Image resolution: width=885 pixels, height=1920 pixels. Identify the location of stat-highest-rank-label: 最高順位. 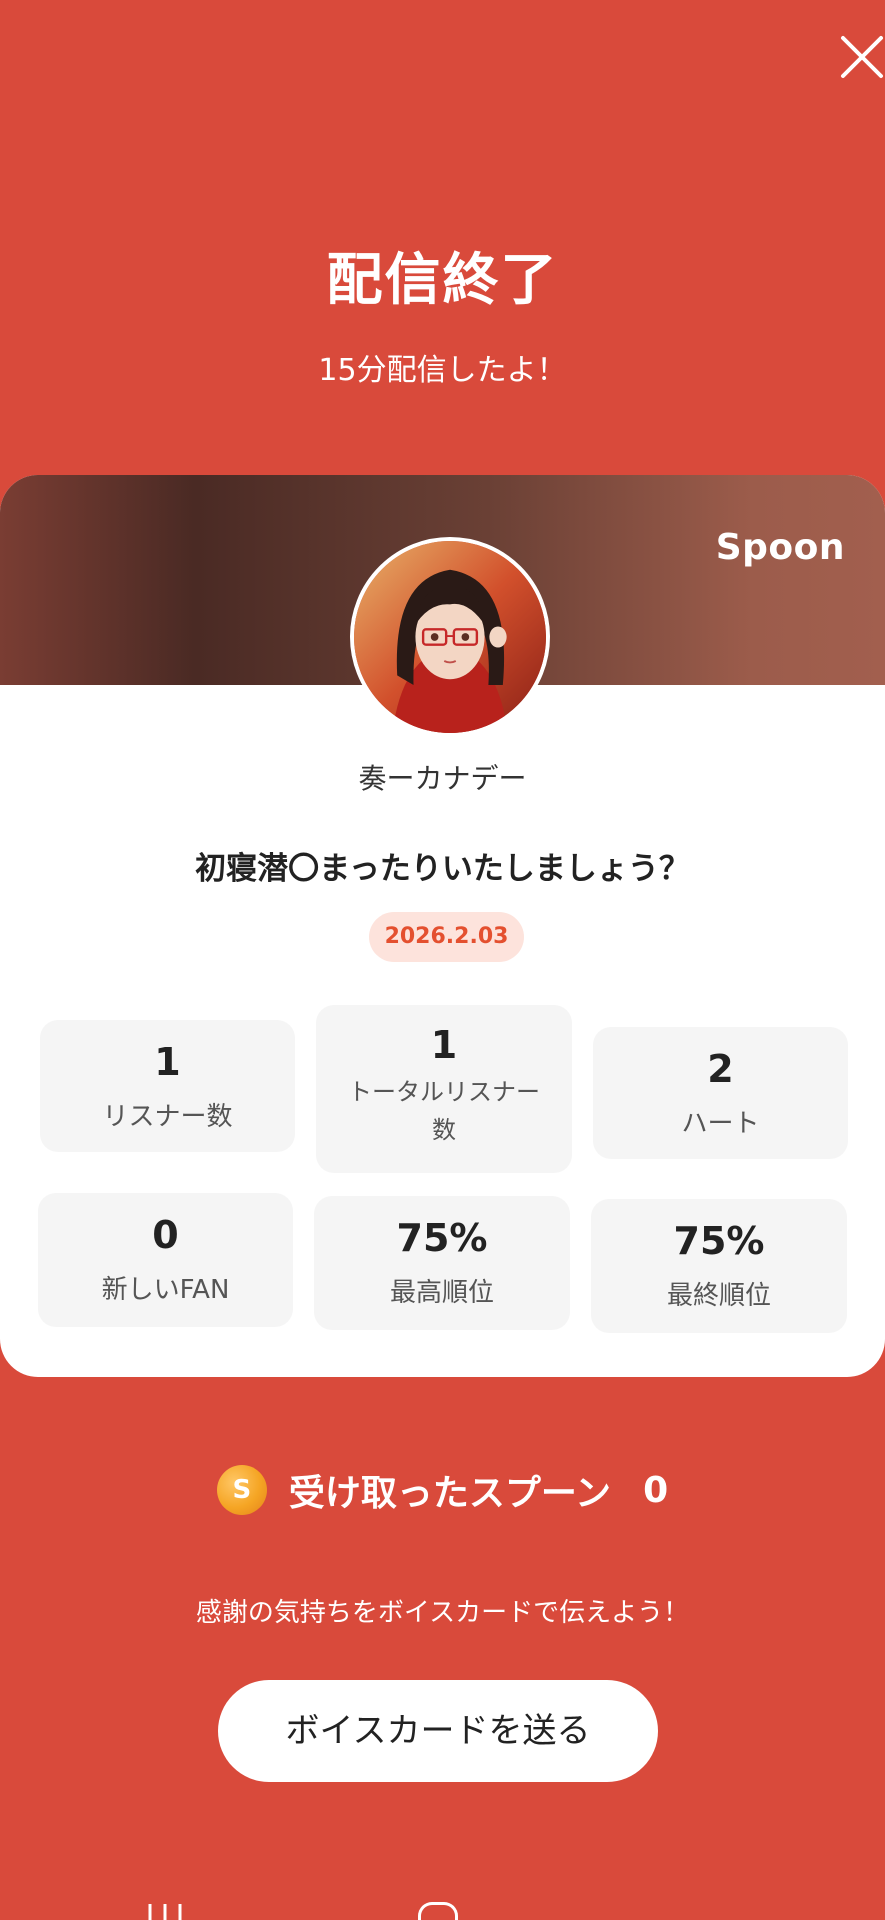
(441, 1293).